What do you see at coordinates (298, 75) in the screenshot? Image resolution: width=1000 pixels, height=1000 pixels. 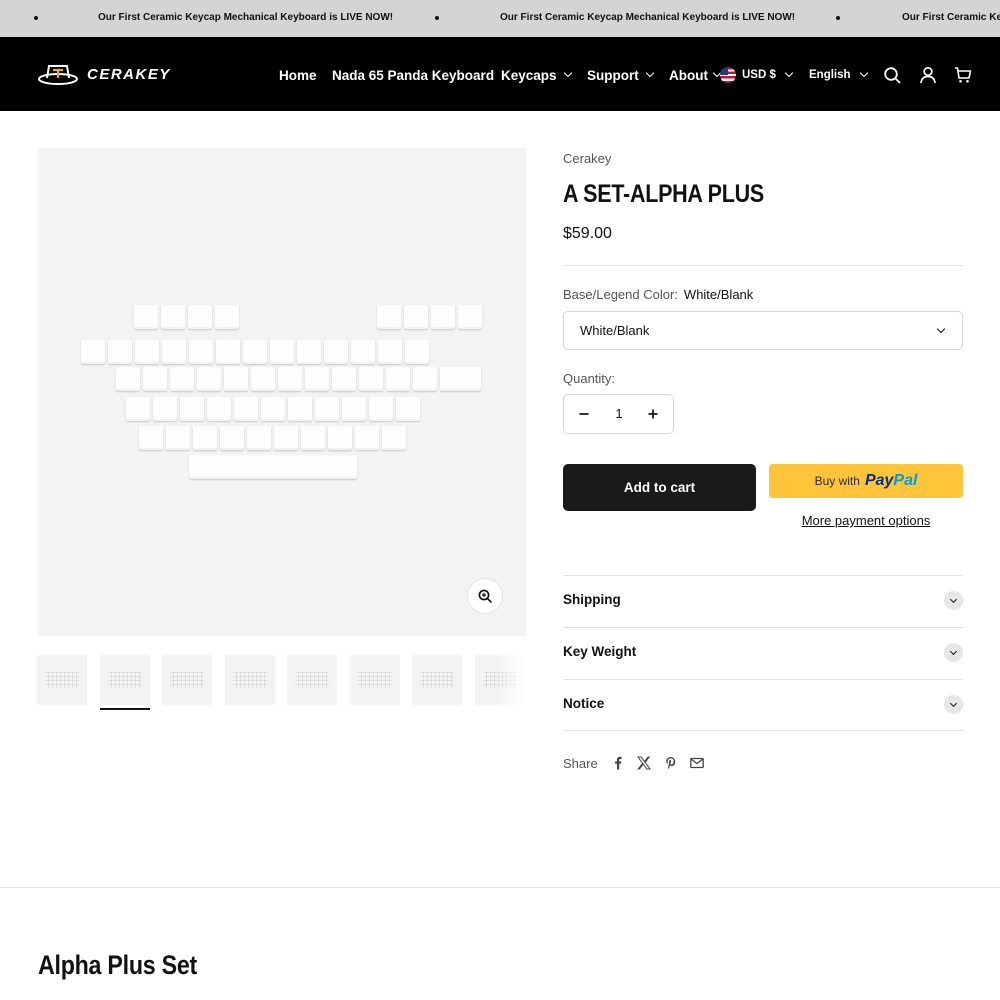 I see `nav-home: Home` at bounding box center [298, 75].